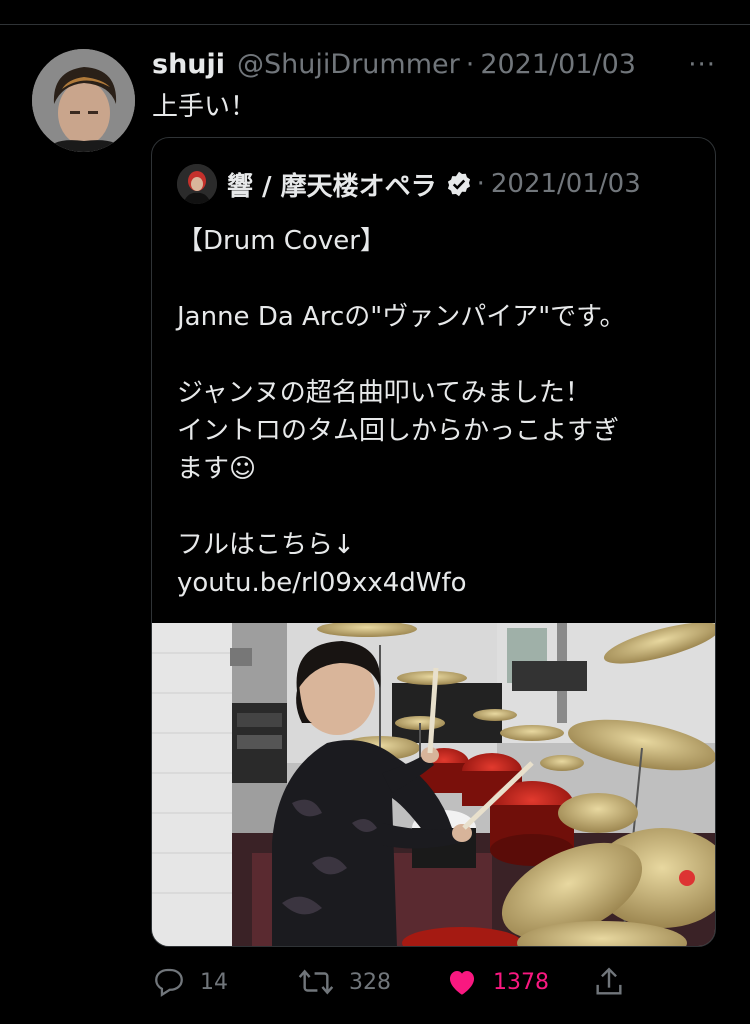  Describe the element at coordinates (281, 241) in the screenshot. I see `quoted-line: 【Drum Cover】` at that location.